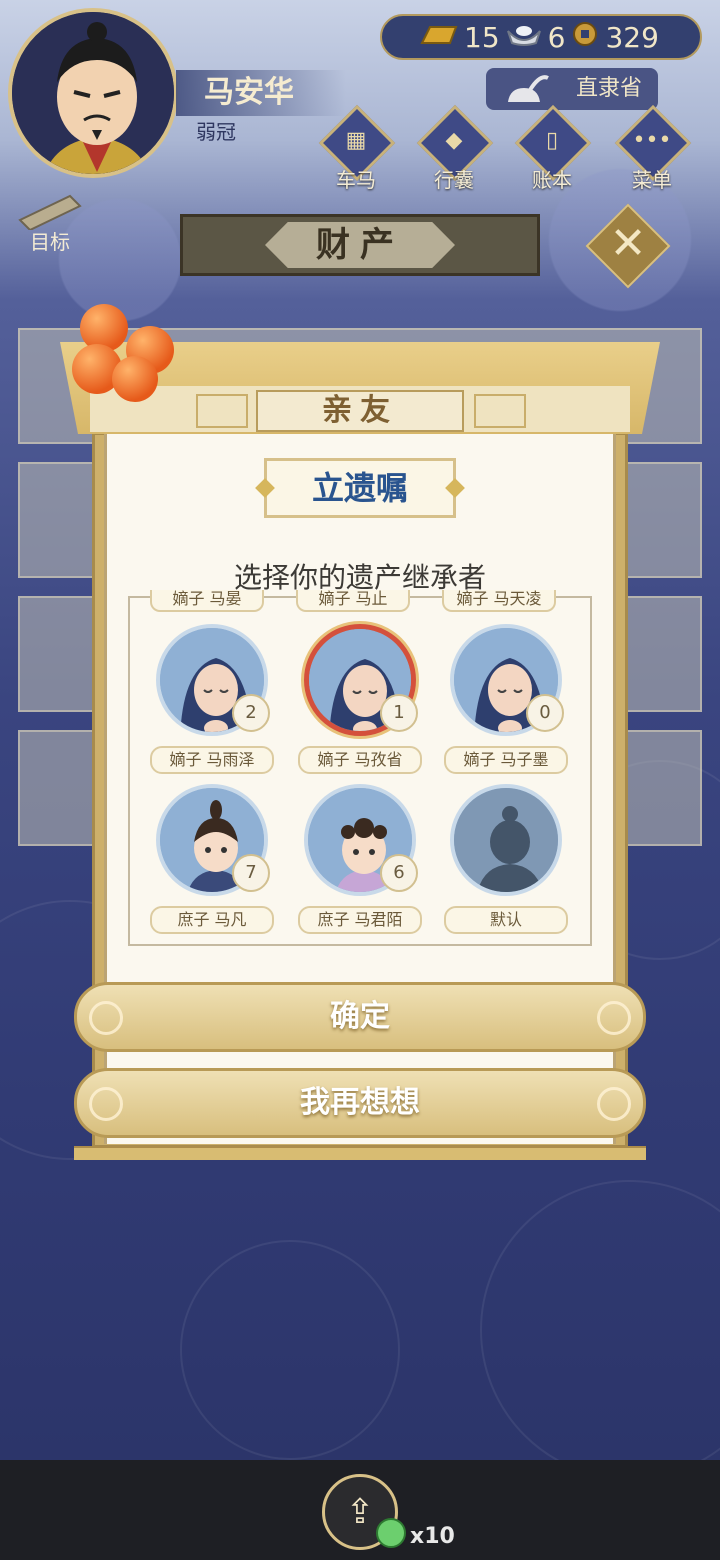  What do you see at coordinates (251, 873) in the screenshot?
I see `heir-count-badge: 7` at bounding box center [251, 873].